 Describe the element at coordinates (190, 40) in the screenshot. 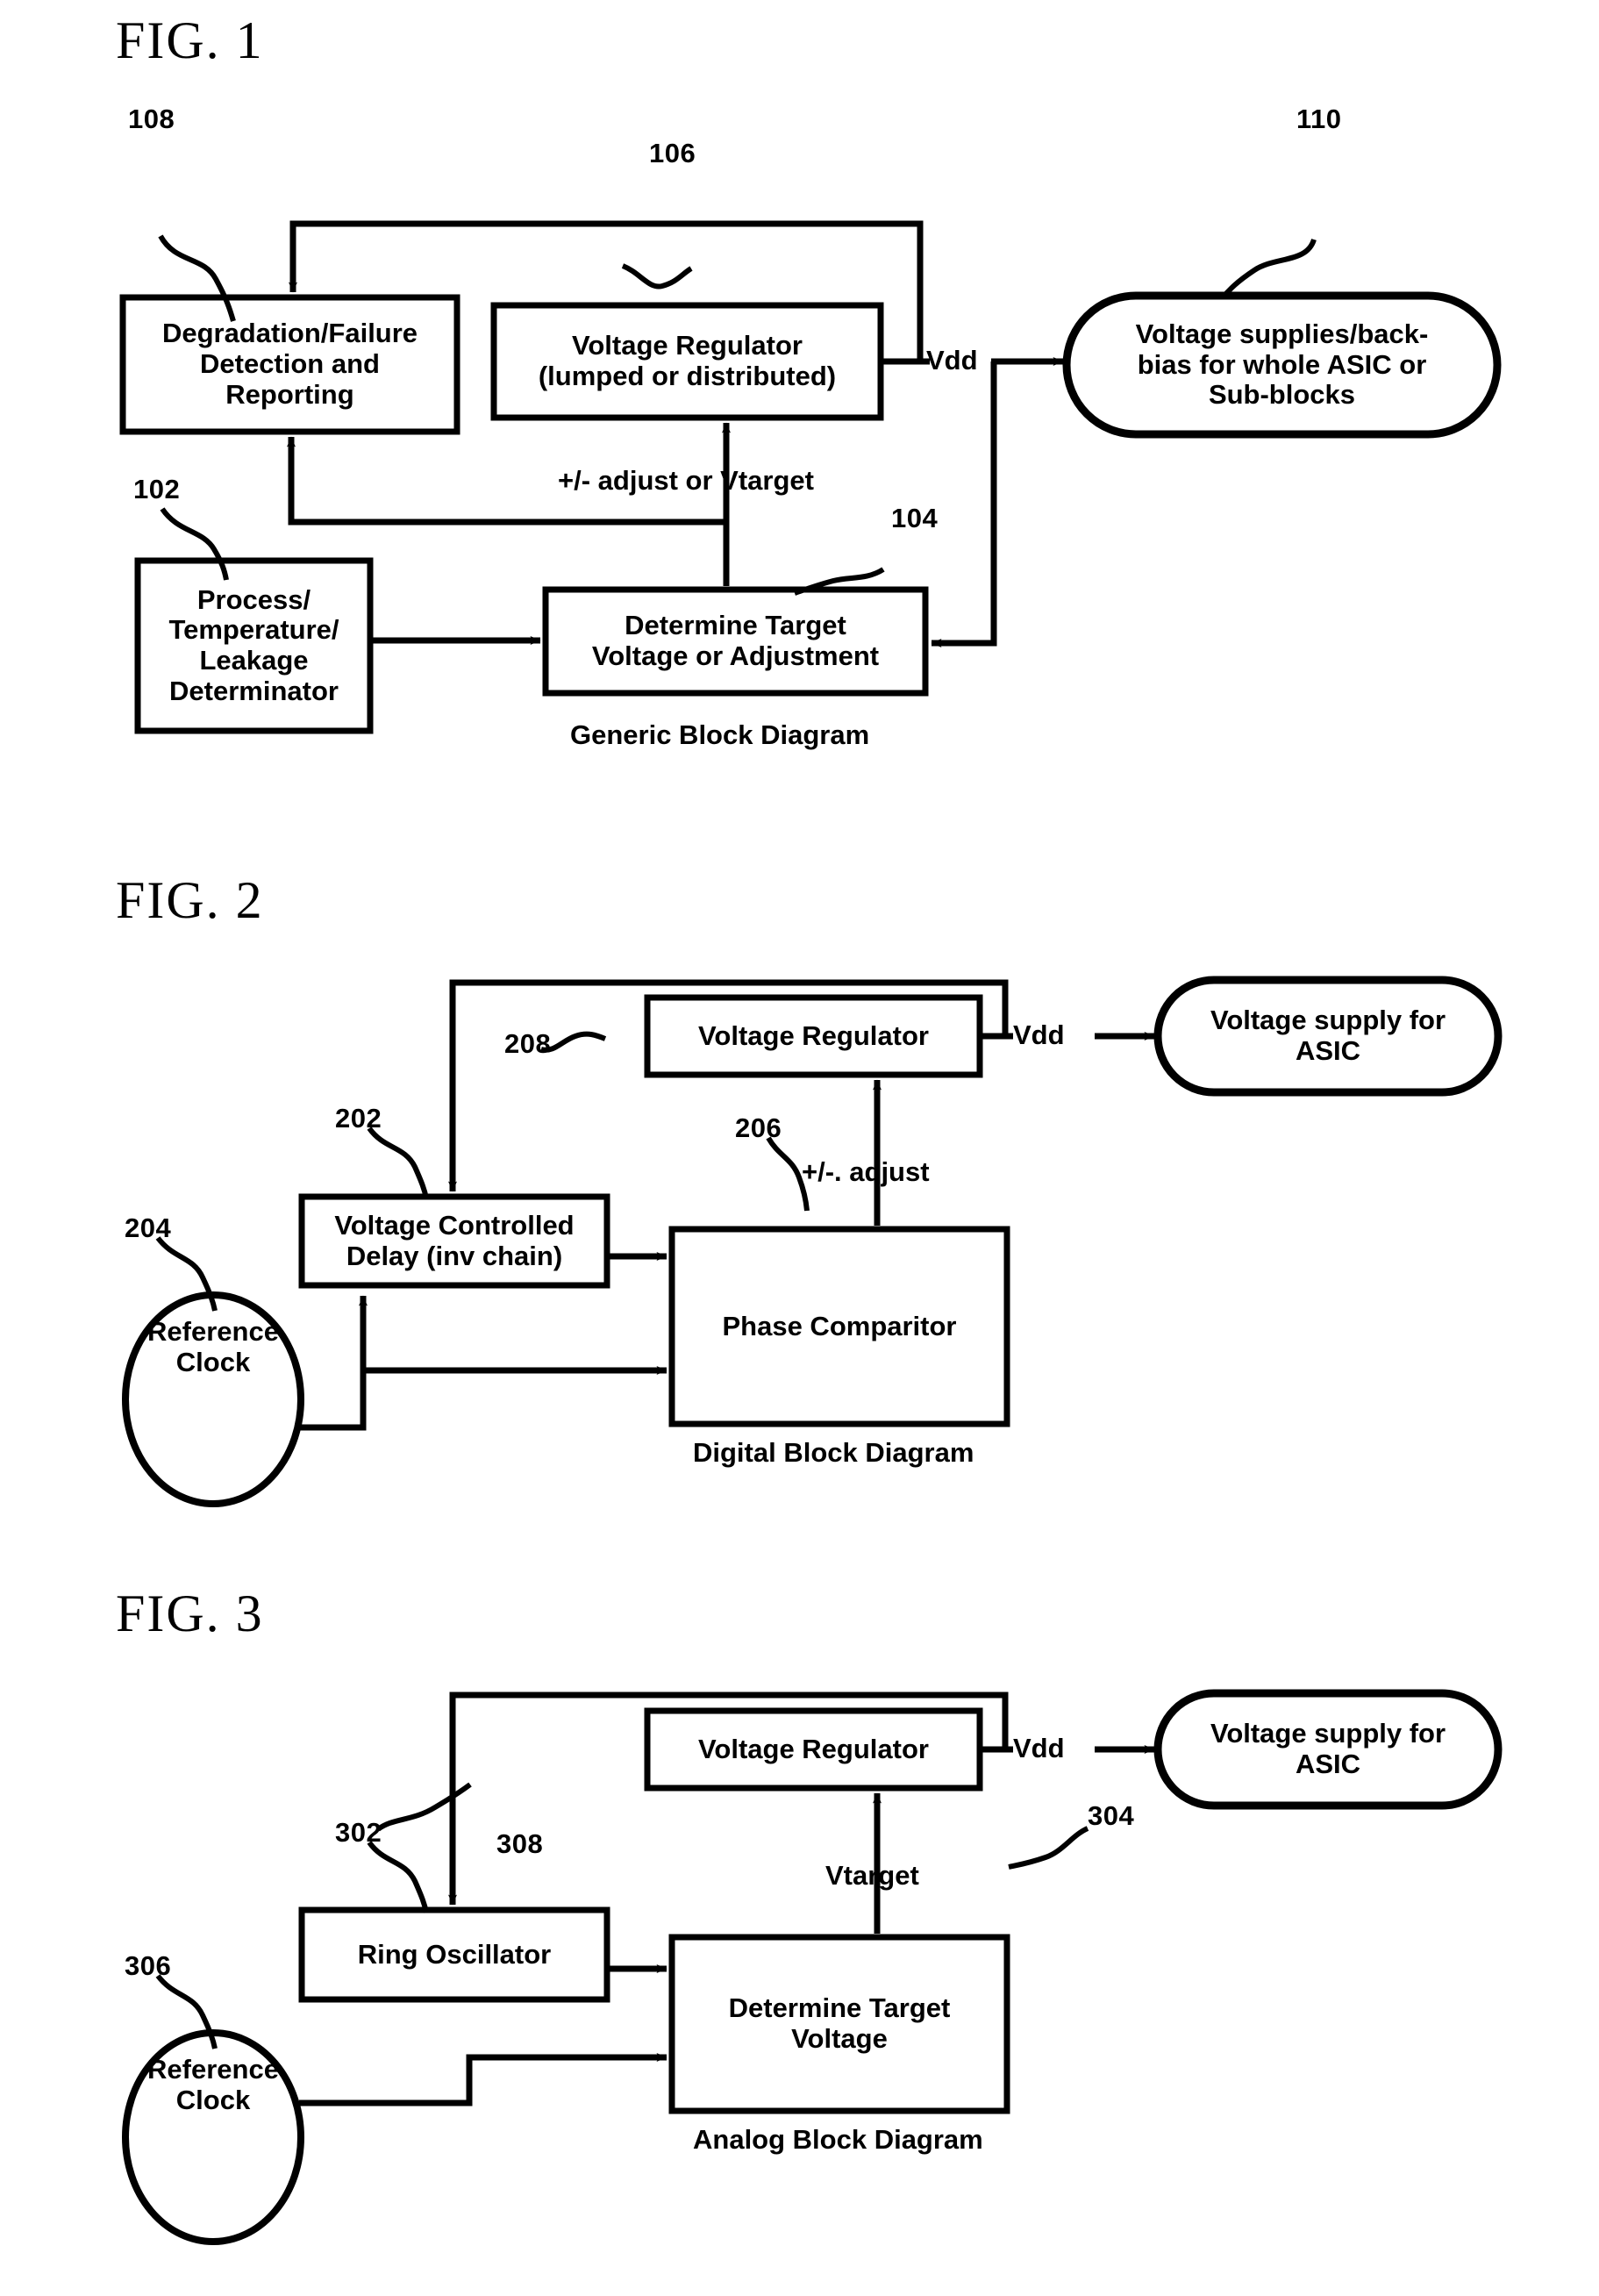

I see `fig1-title: FIG. 1` at that location.